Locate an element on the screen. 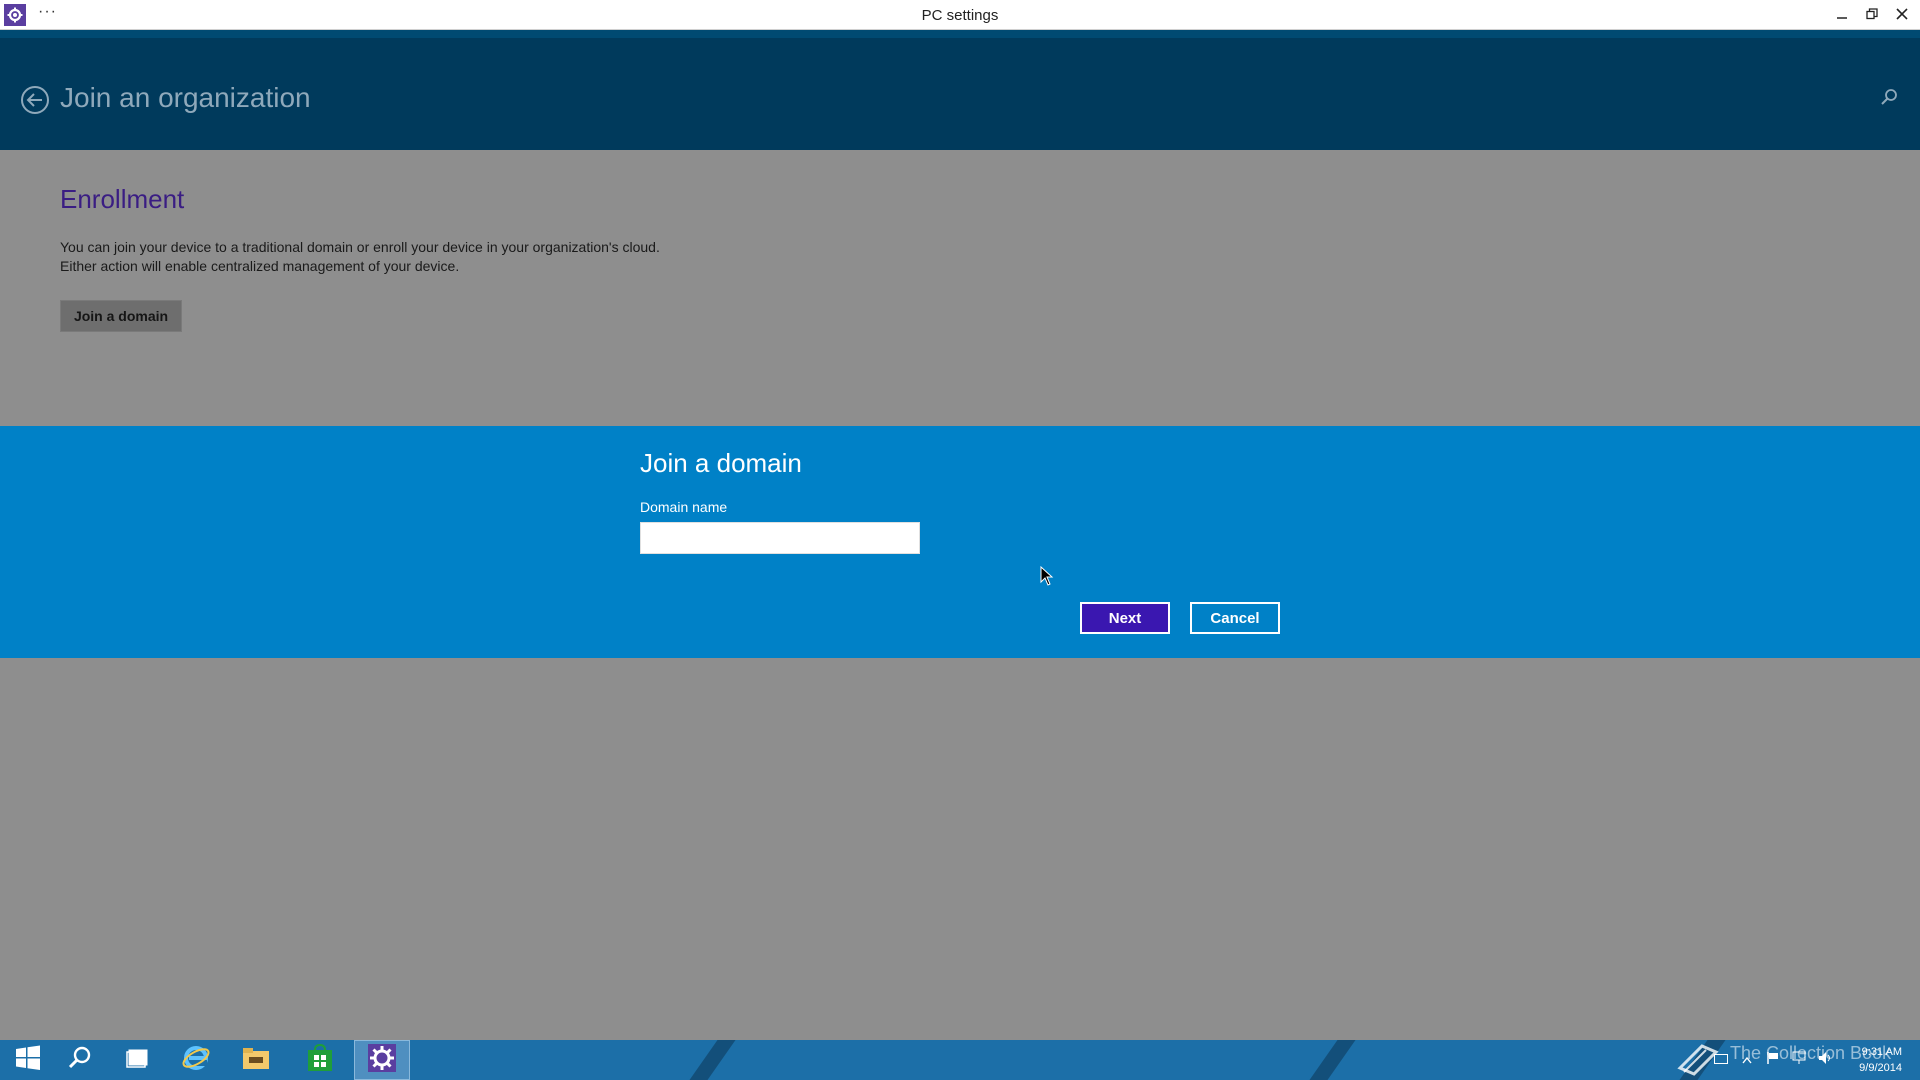 This screenshot has height=1080, width=1920. back-arrow-icon is located at coordinates (35, 102).